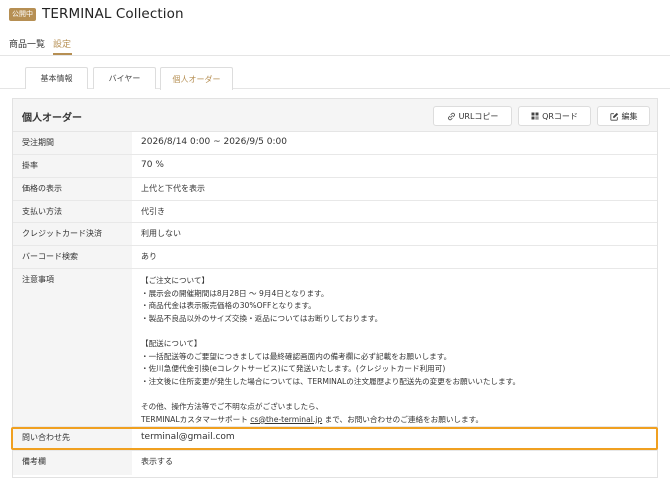 The height and width of the screenshot is (481, 670). I want to click on row-label: 問い合わせ先, so click(72, 438).